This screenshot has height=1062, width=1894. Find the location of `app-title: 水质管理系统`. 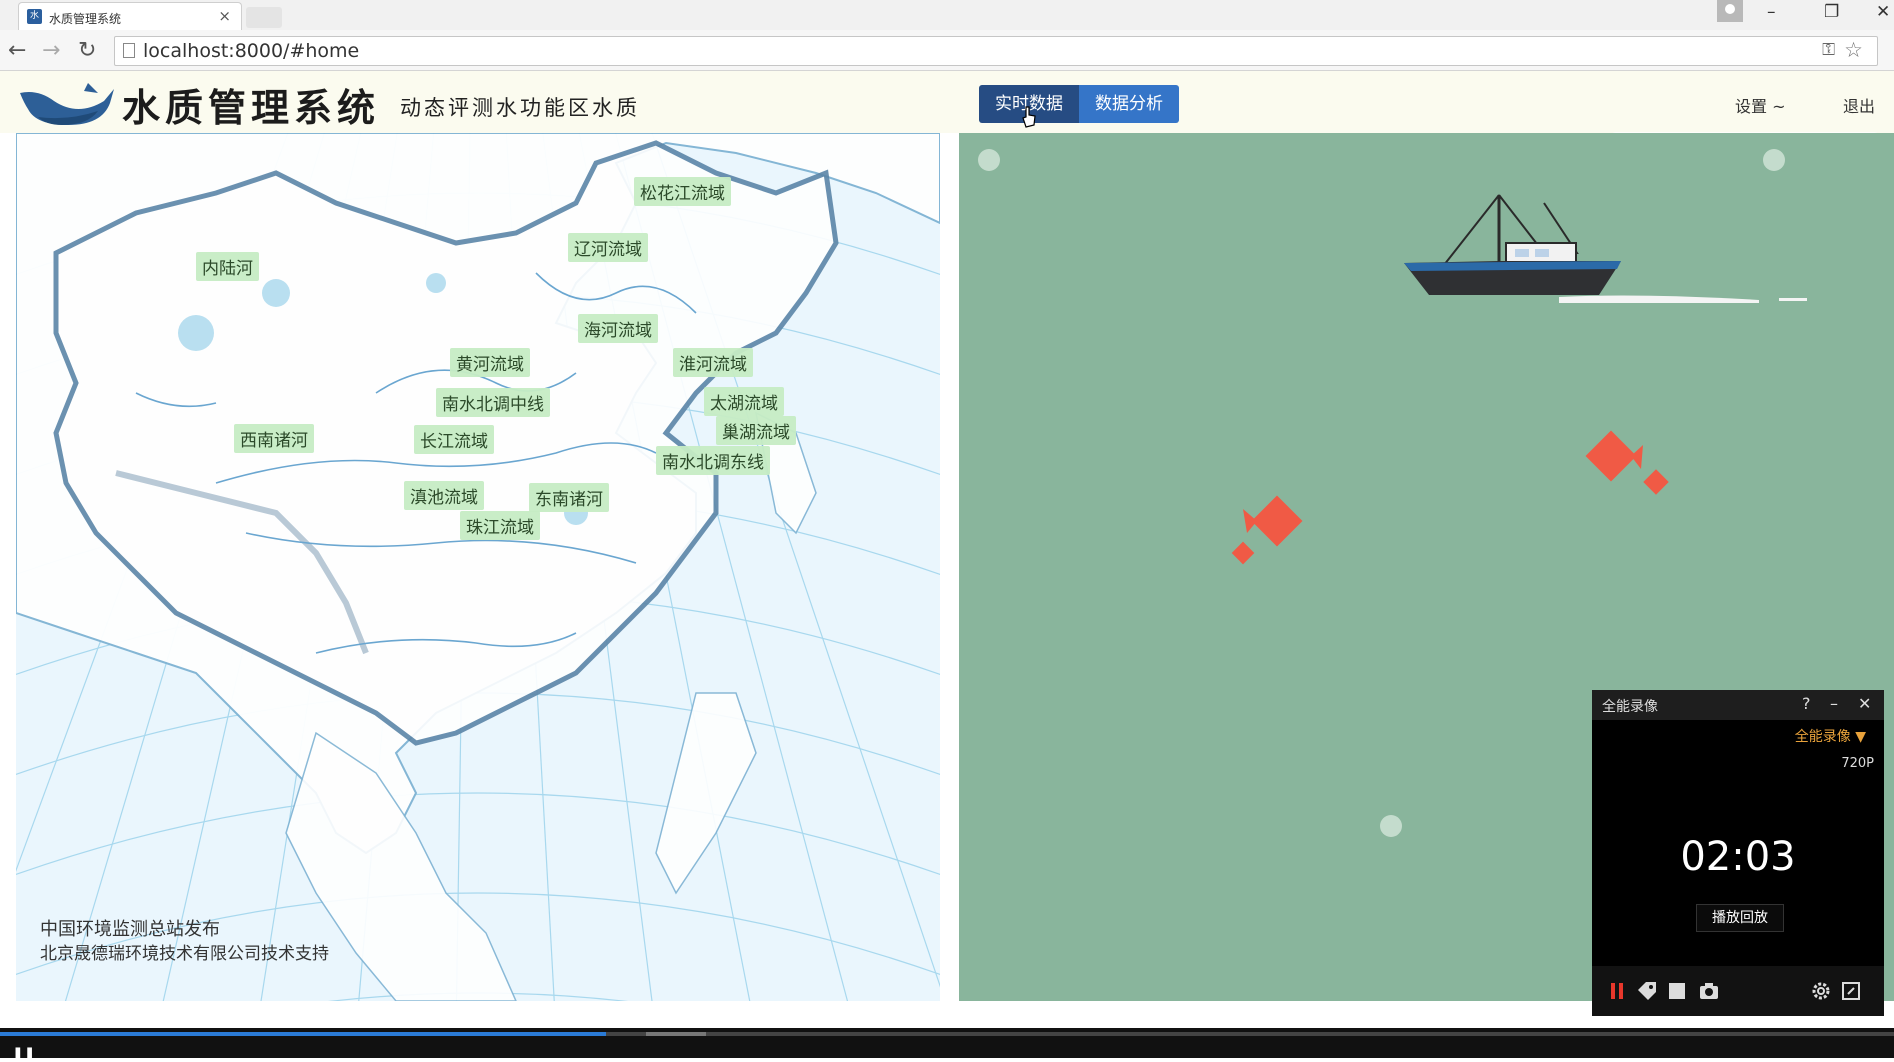

app-title: 水质管理系统 is located at coordinates (251, 107).